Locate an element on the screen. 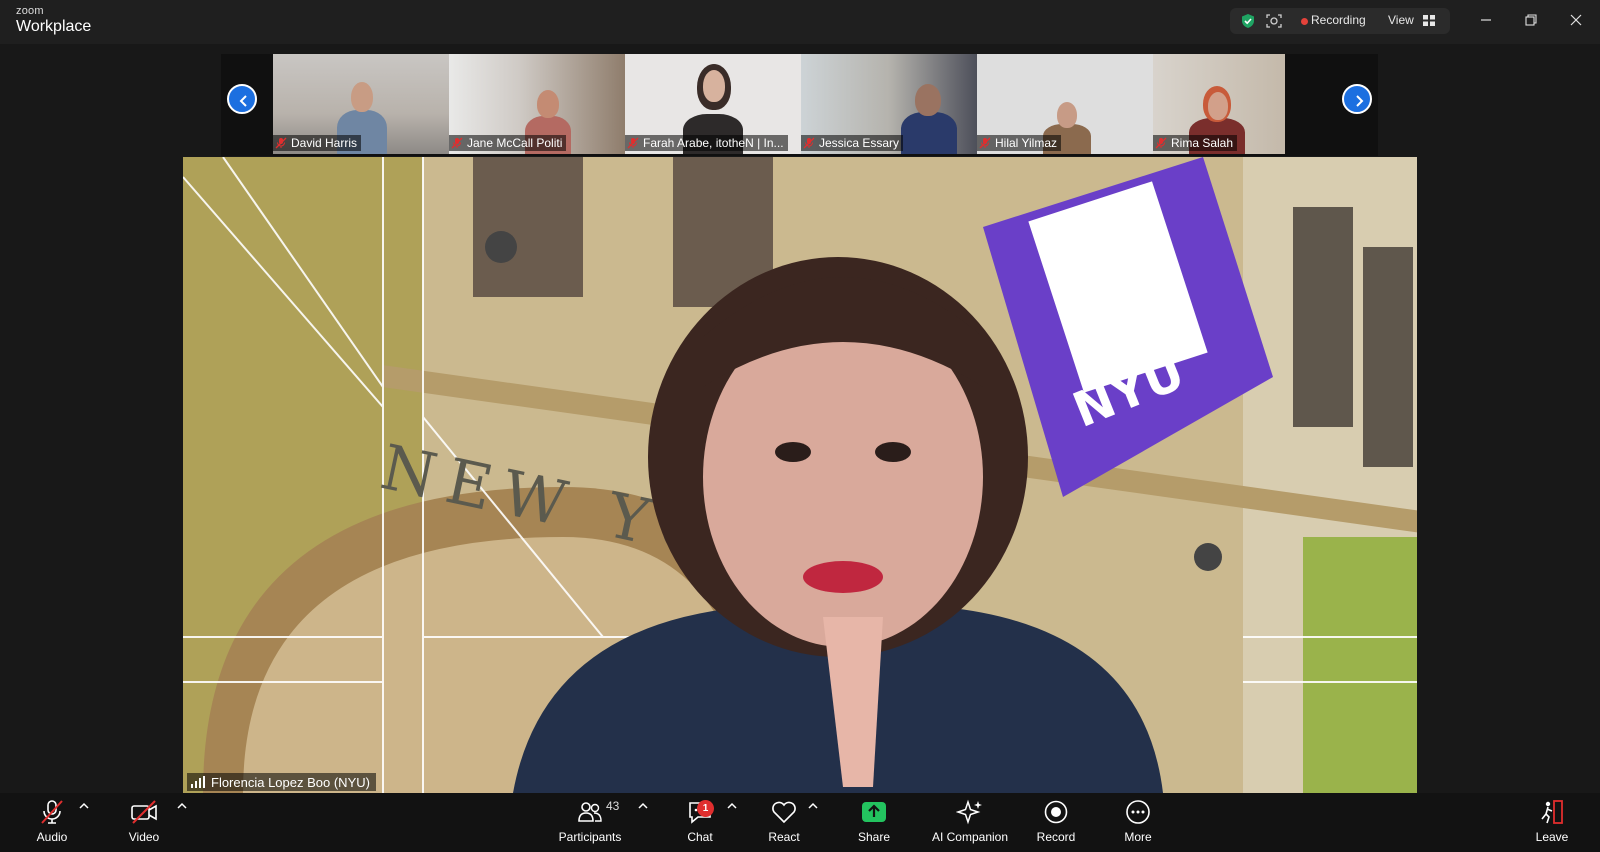 The height and width of the screenshot is (852, 1600). participant-tile: Hilal Yilmaz is located at coordinates (1065, 104).